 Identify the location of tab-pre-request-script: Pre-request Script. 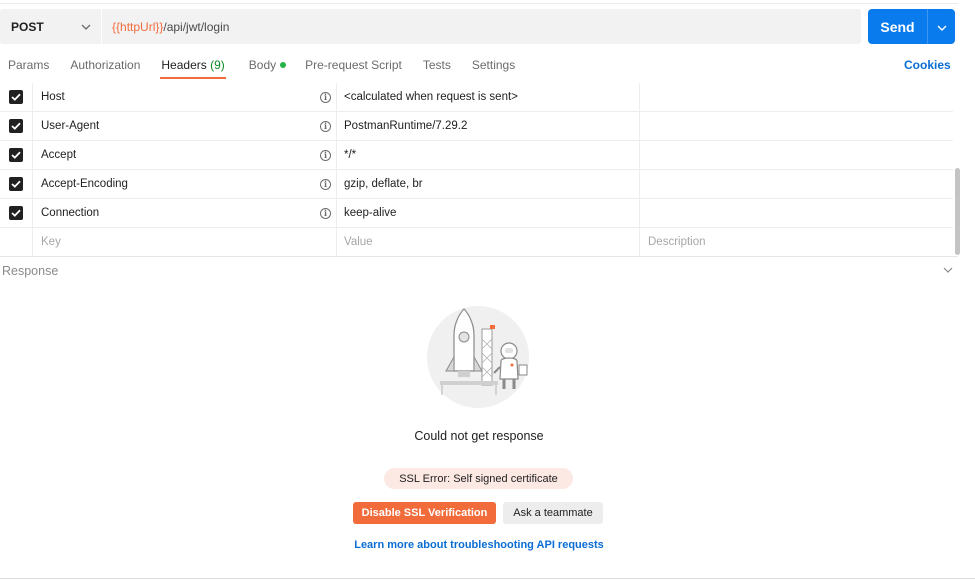
(353, 66).